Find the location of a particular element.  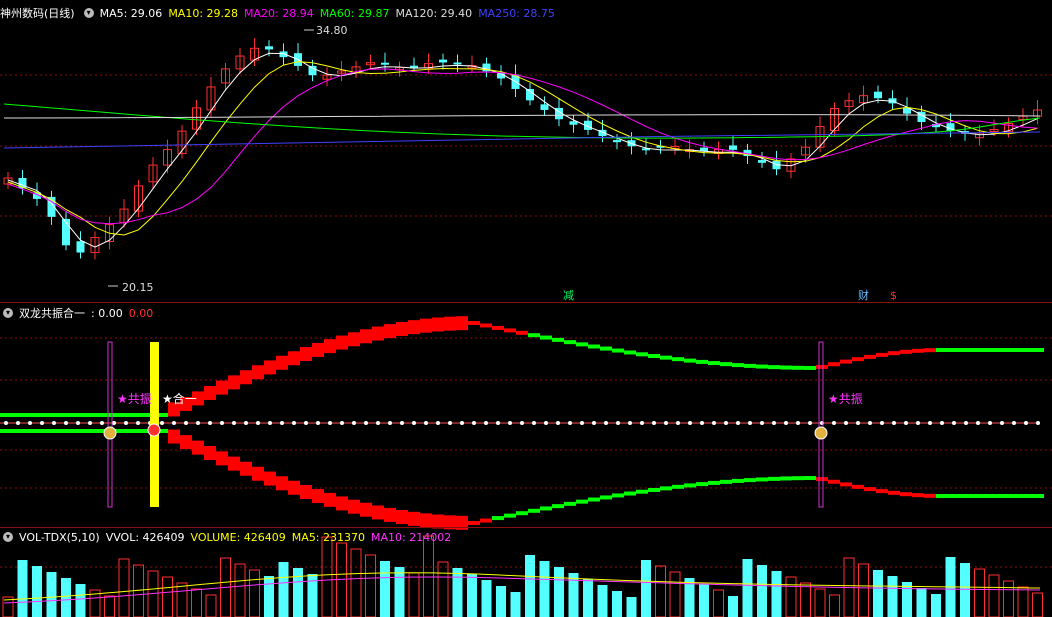

volume-settings-icon: ▾ is located at coordinates (8, 537).